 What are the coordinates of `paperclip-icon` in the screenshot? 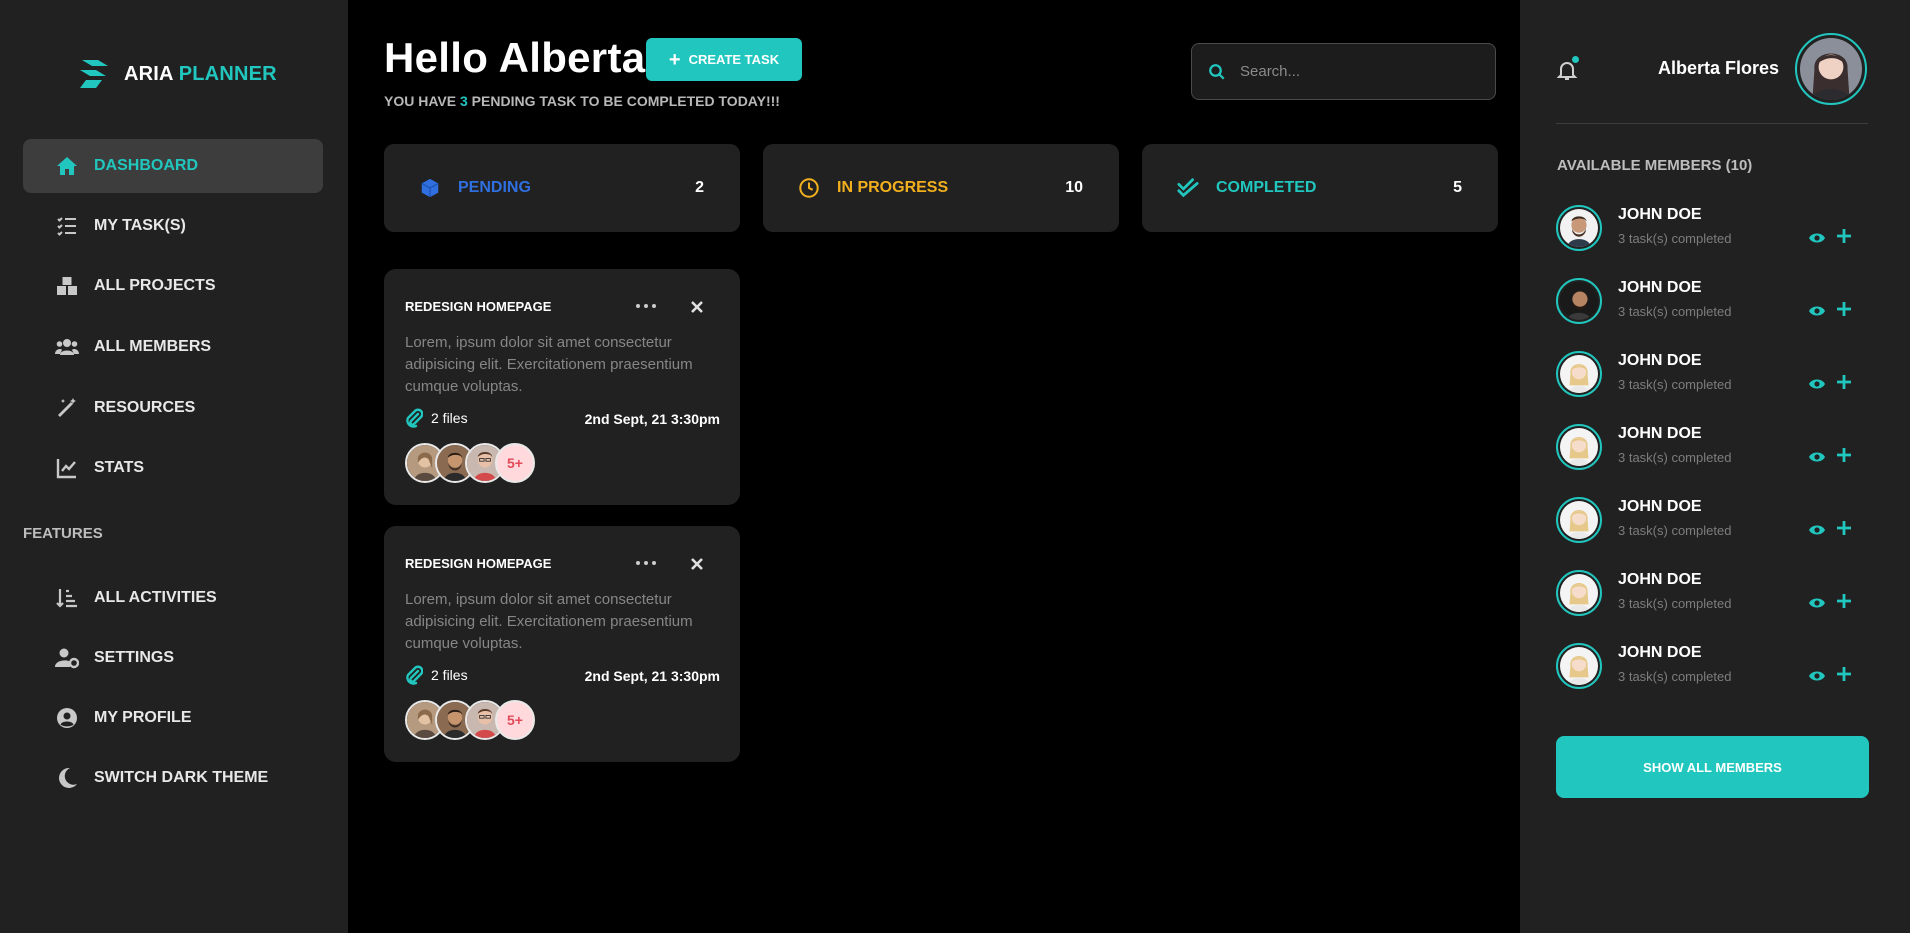 It's located at (414, 418).